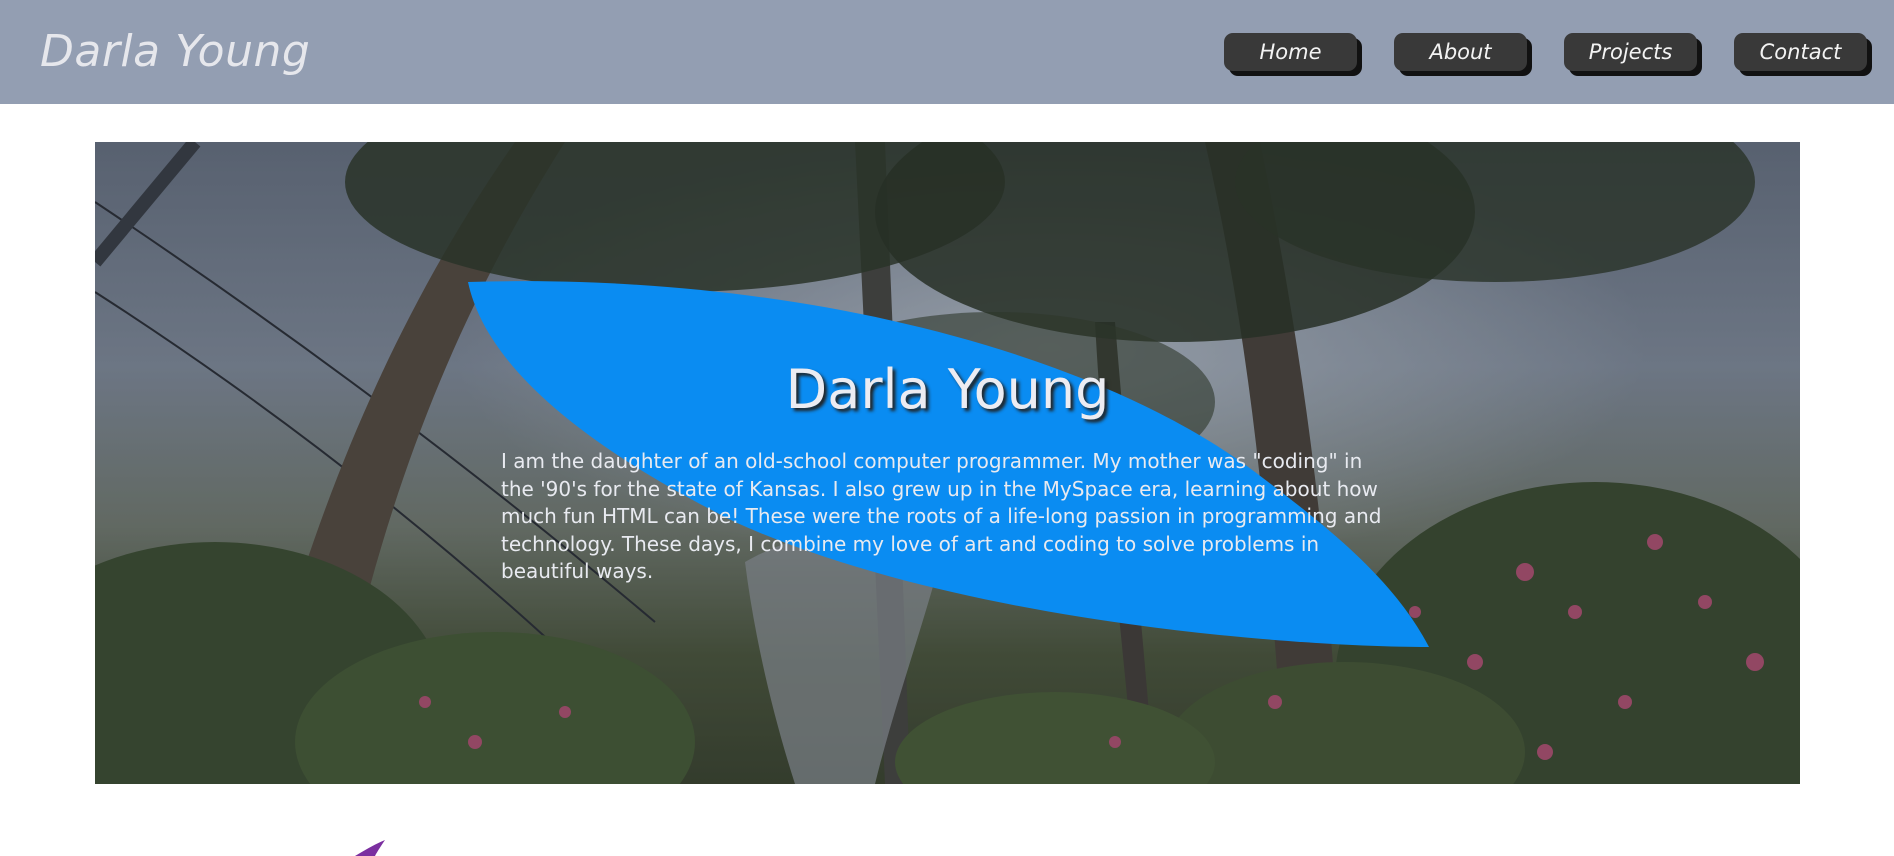 The image size is (1894, 856). Describe the element at coordinates (1800, 52) in the screenshot. I see `nav-contact-button: Contact` at that location.